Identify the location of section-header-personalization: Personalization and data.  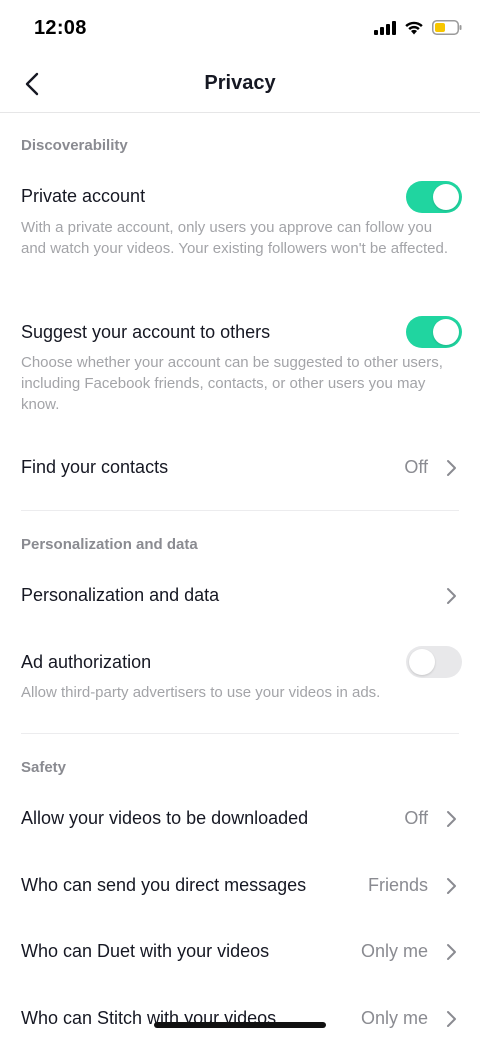
(109, 544).